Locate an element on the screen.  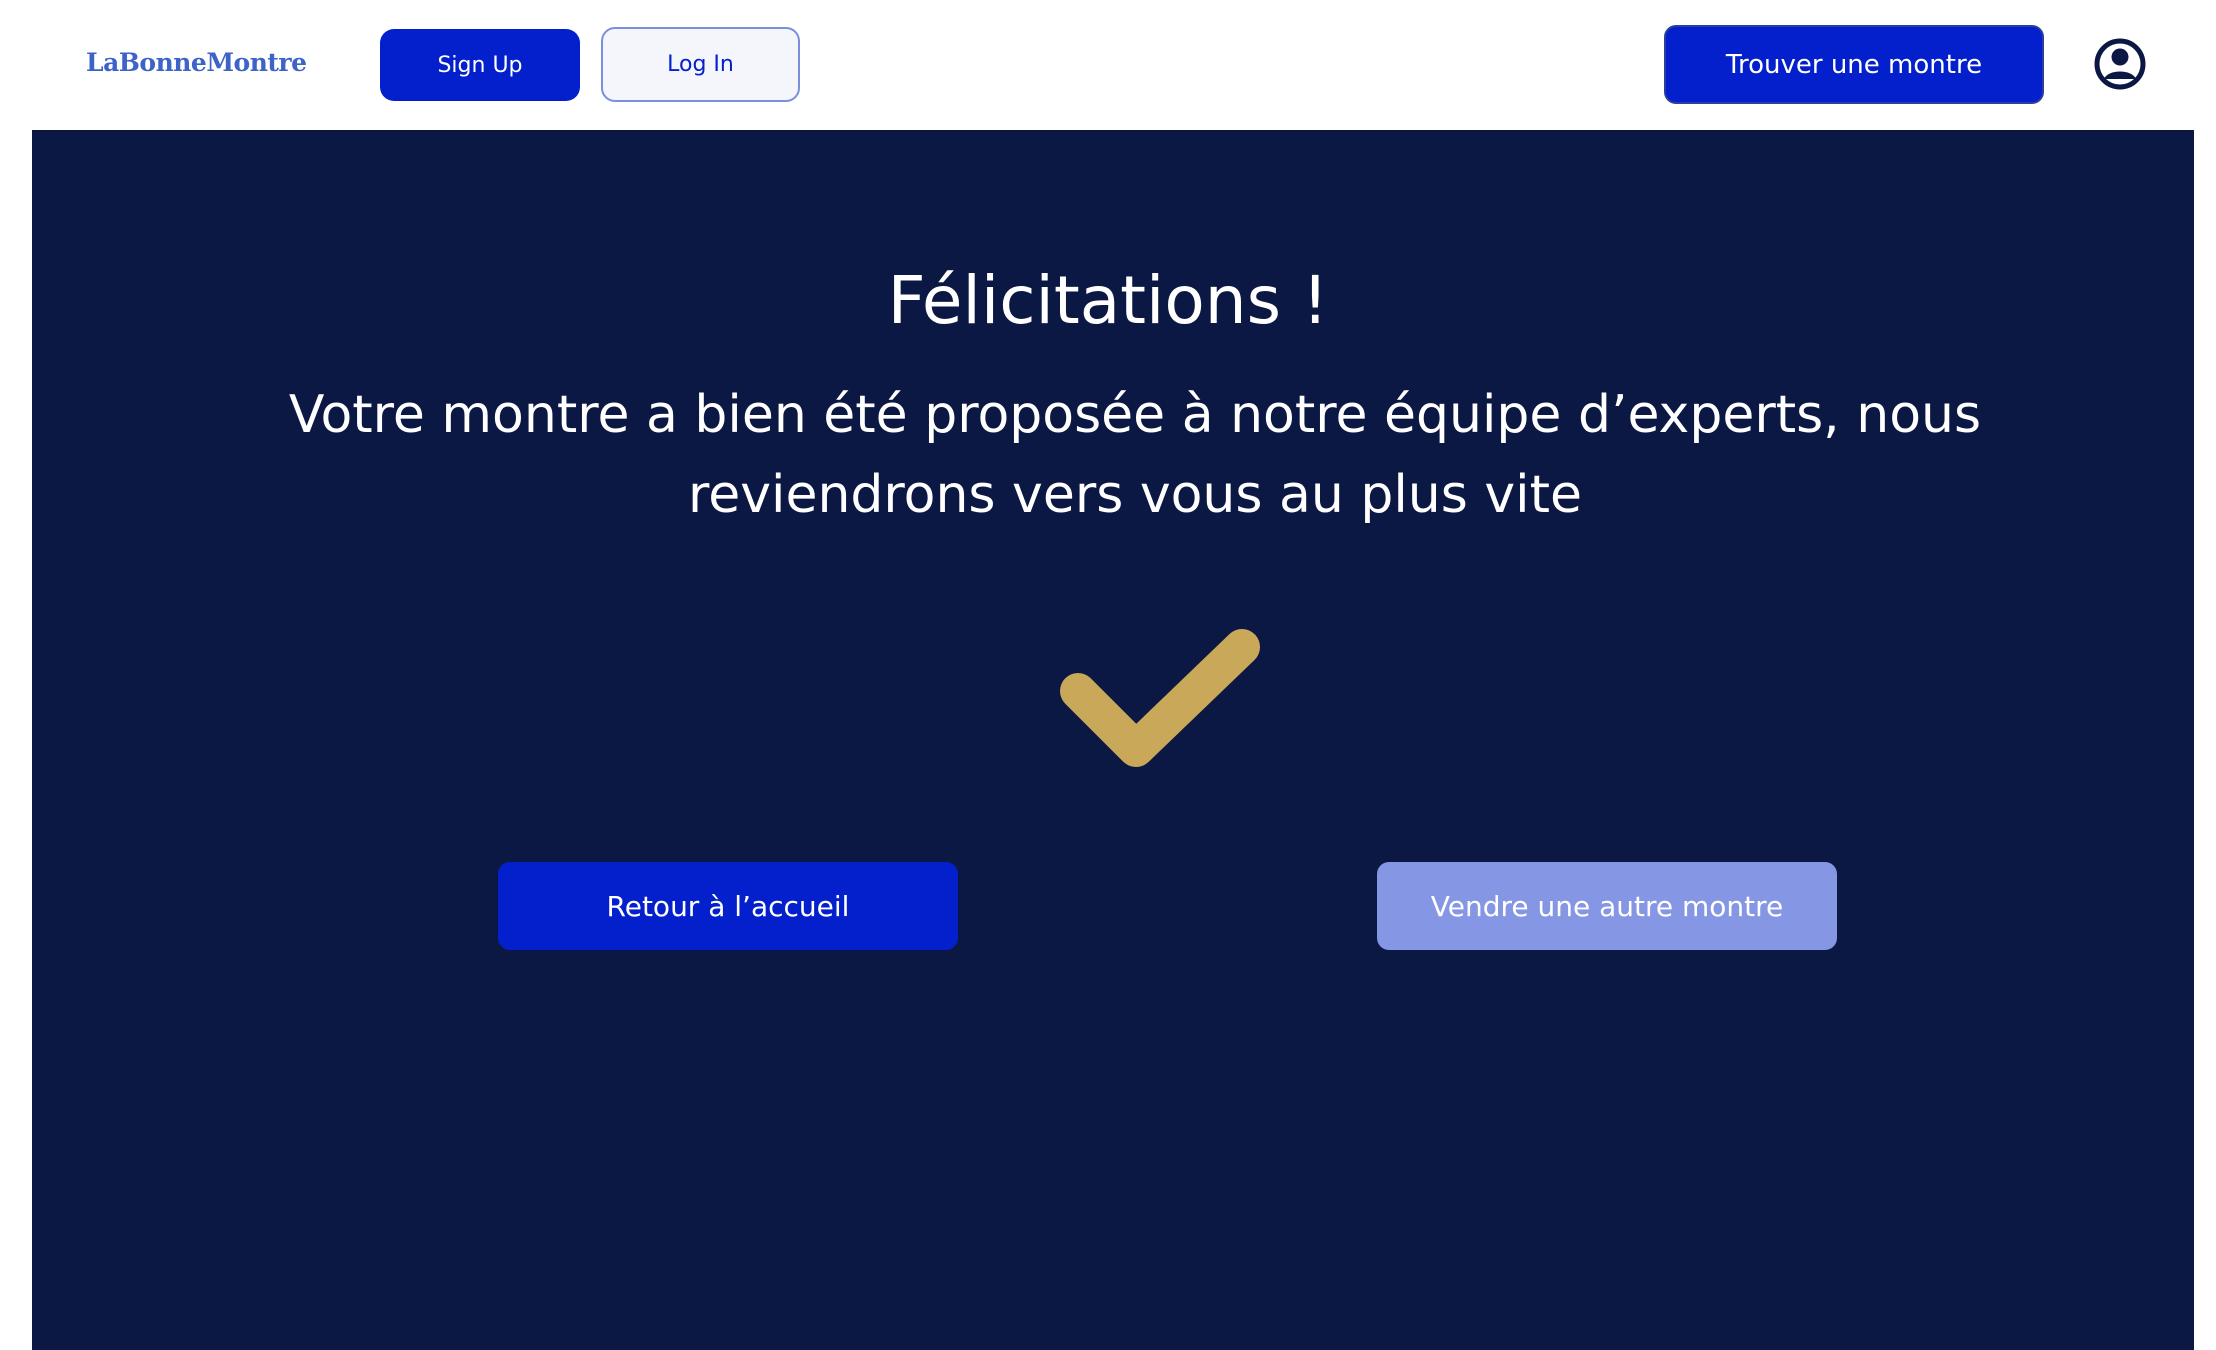
sell-another-watch-button: Vendre une autre montre is located at coordinates (1607, 906).